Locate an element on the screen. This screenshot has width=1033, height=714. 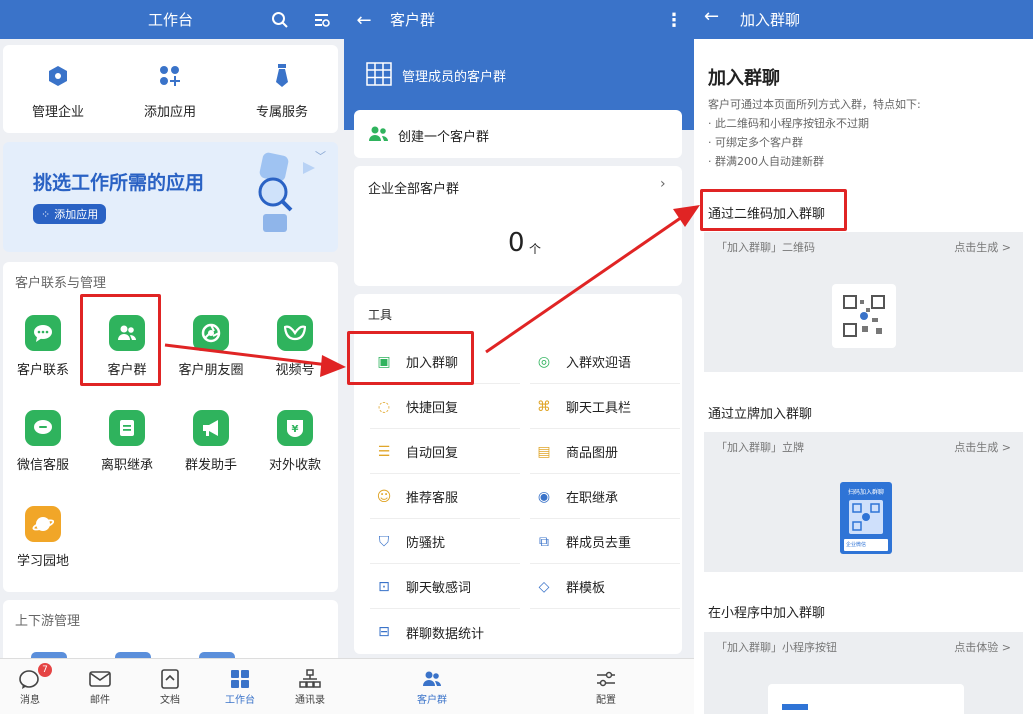
tool-auto-reply: ☰ 自动回复 is located at coordinates (445, 452).